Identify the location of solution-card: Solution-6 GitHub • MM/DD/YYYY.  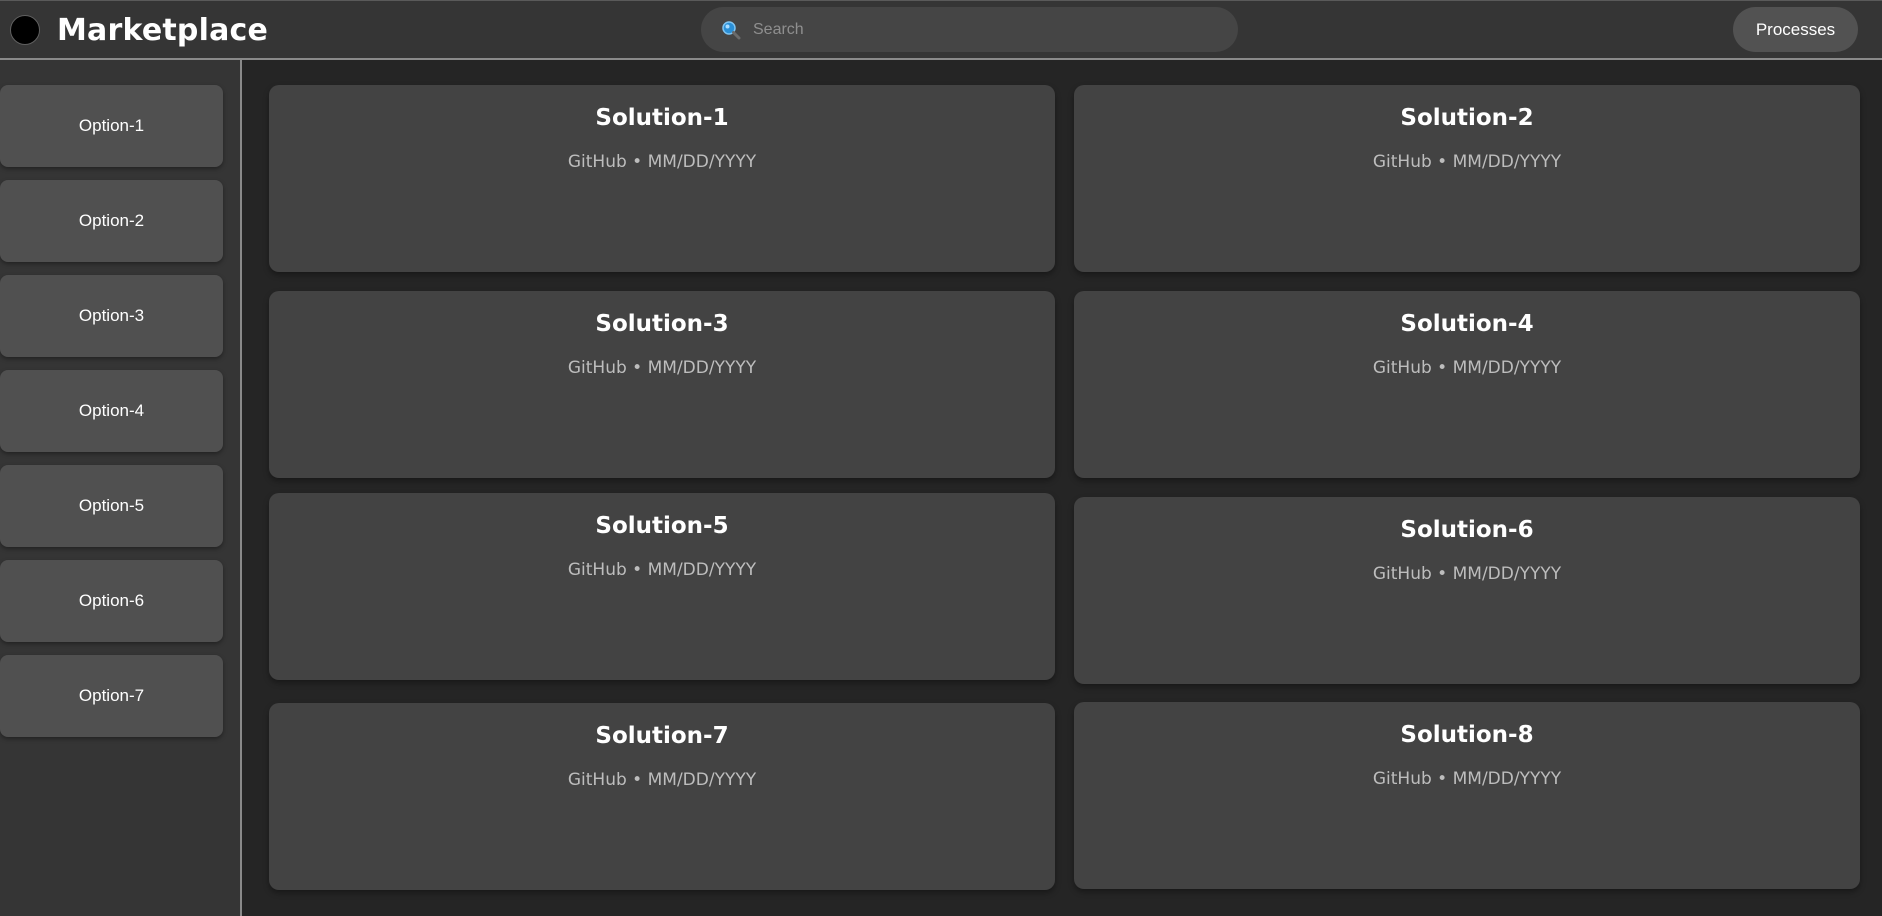
(1467, 590).